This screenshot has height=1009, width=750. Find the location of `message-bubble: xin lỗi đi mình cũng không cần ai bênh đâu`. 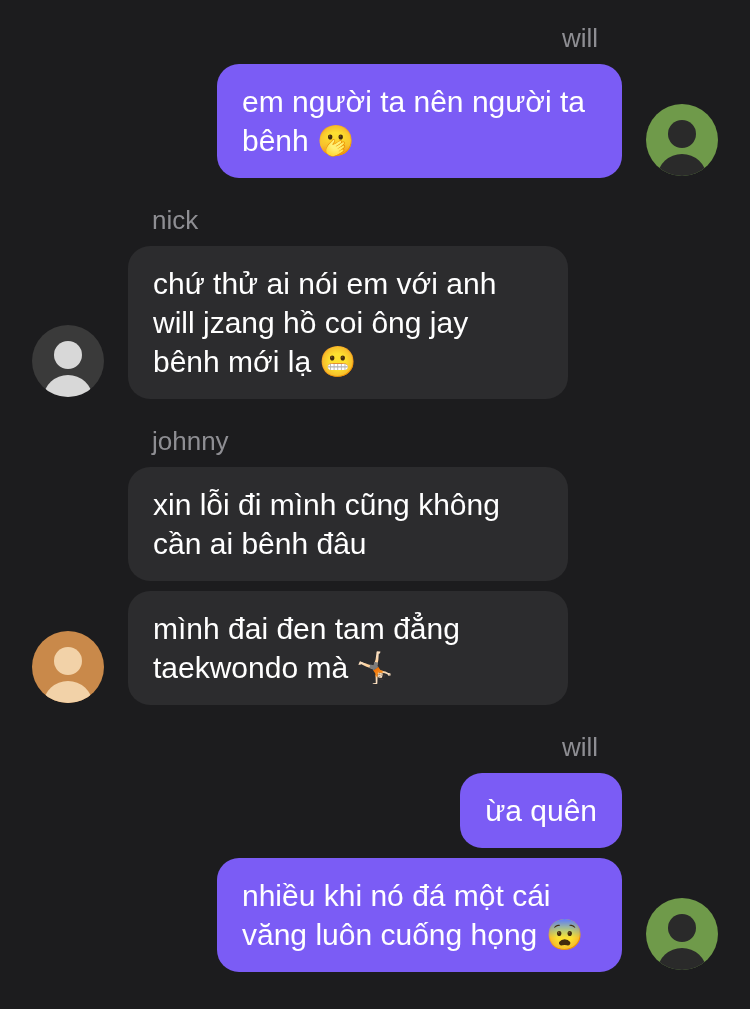

message-bubble: xin lỗi đi mình cũng không cần ai bênh đâu is located at coordinates (348, 524).